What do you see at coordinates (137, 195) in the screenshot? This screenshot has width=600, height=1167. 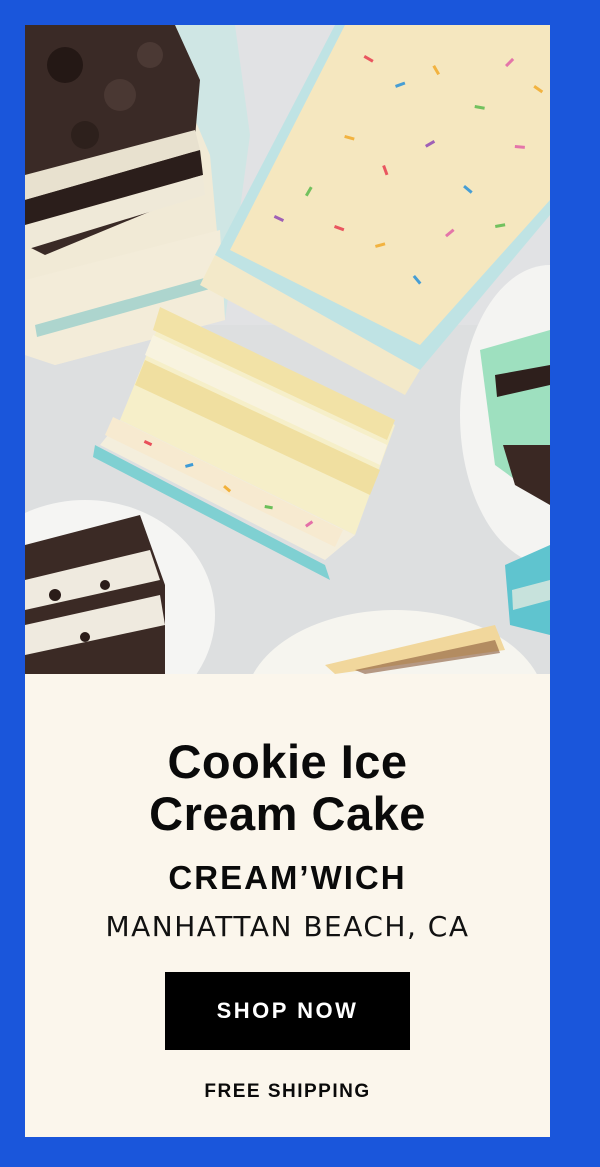 I see `chocolate-cake-box` at bounding box center [137, 195].